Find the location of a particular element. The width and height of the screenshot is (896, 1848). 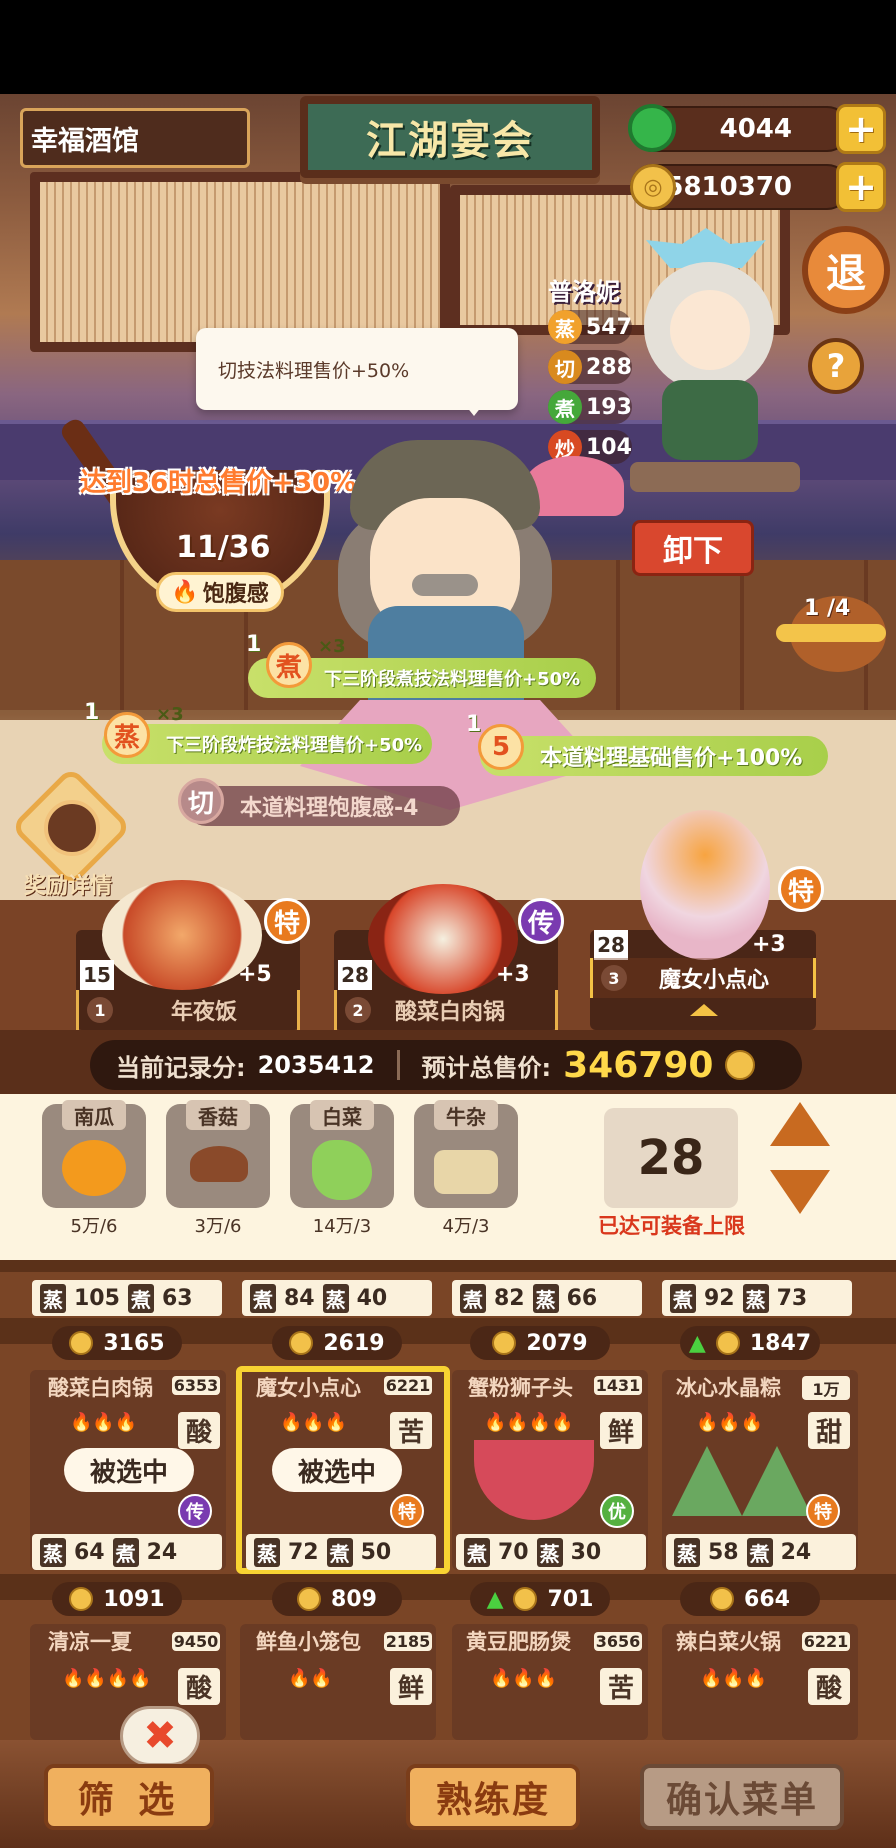

dish-price-tag: 1万 is located at coordinates (826, 1388).